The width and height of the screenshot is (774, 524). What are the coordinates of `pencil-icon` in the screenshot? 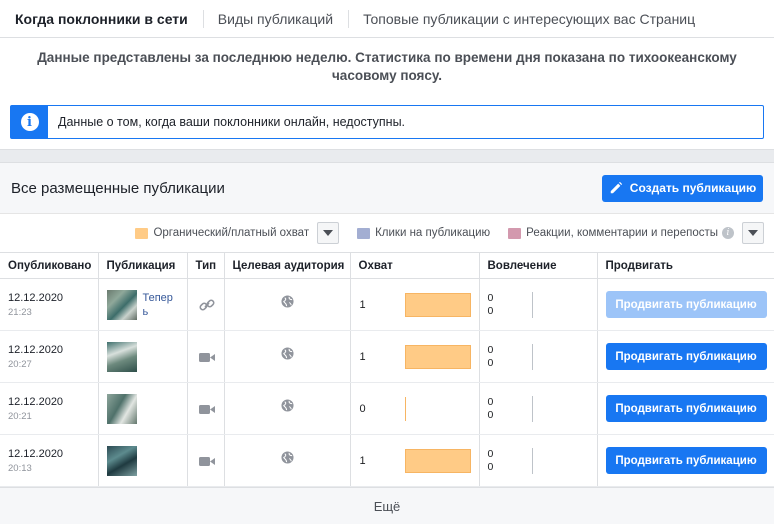 It's located at (616, 187).